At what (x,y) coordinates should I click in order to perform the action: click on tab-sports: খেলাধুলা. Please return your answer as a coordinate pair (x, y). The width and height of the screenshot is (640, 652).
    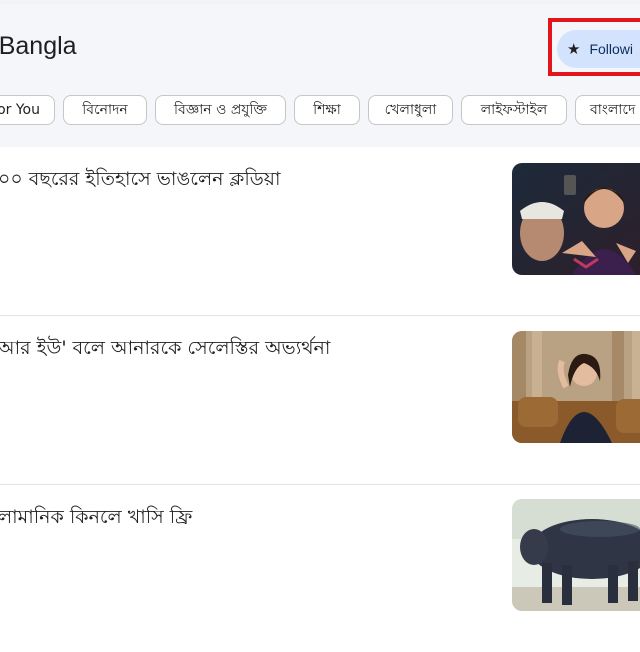
    Looking at the image, I should click on (410, 110).